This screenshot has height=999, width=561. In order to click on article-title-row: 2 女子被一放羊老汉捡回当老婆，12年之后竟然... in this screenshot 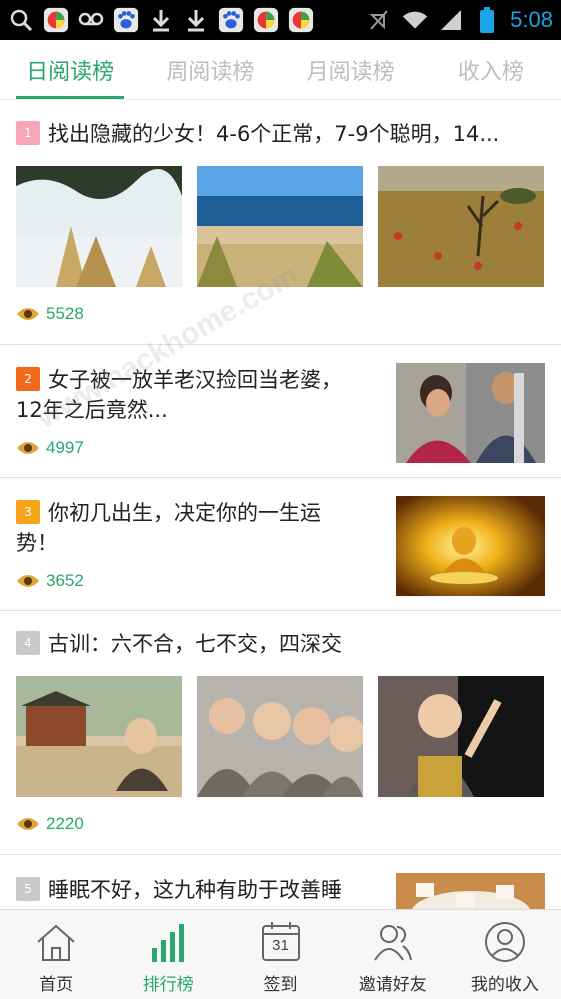, I will do `click(184, 395)`.